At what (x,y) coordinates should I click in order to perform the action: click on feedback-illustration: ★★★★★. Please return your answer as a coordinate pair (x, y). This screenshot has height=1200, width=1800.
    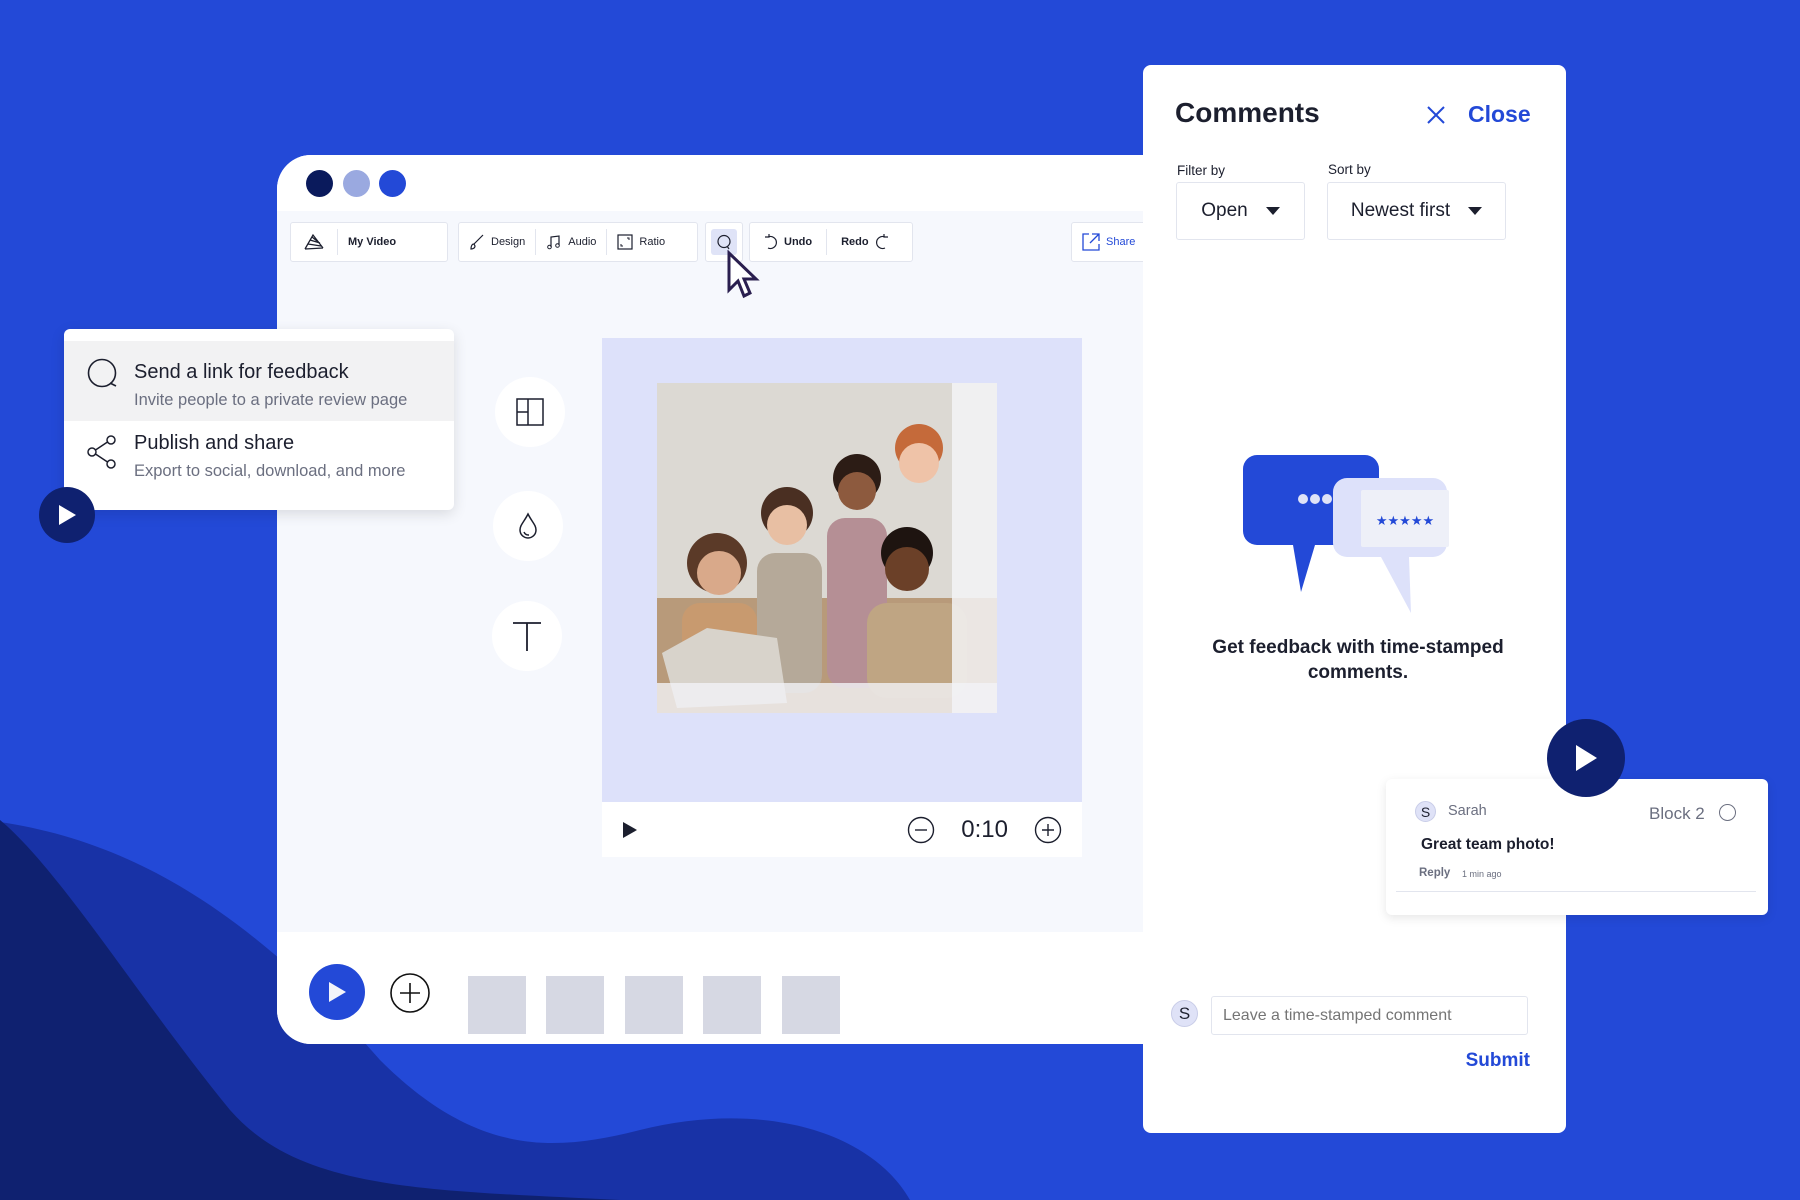
    Looking at the image, I should click on (1346, 534).